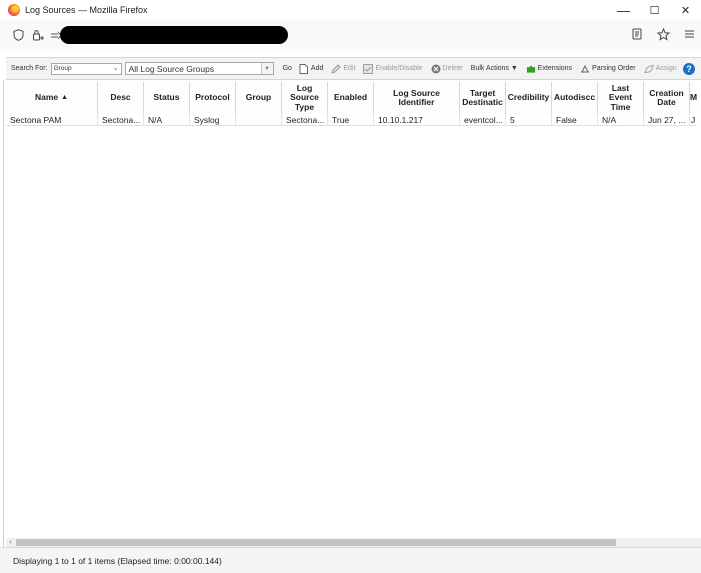 This screenshot has height=573, width=701. I want to click on firefox-logo-icon, so click(14, 10).